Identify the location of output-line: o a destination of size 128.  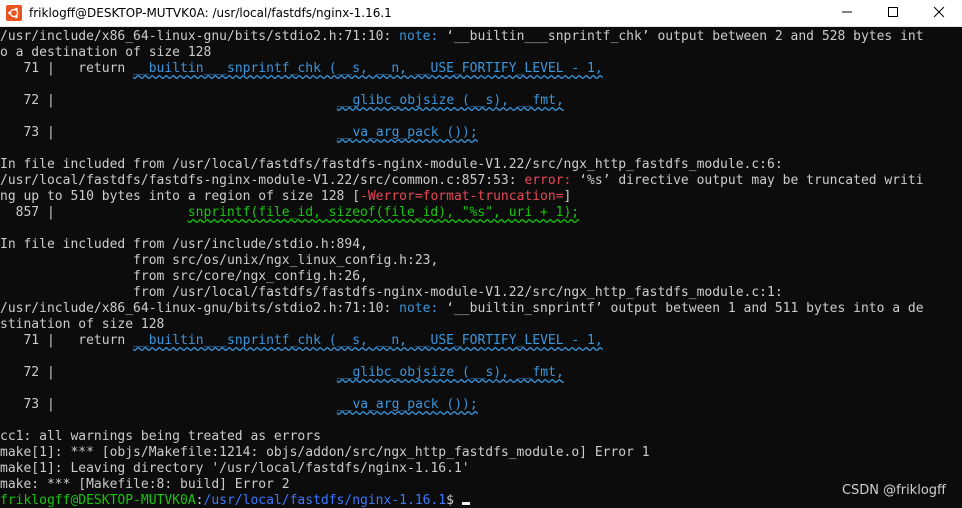
(106, 52).